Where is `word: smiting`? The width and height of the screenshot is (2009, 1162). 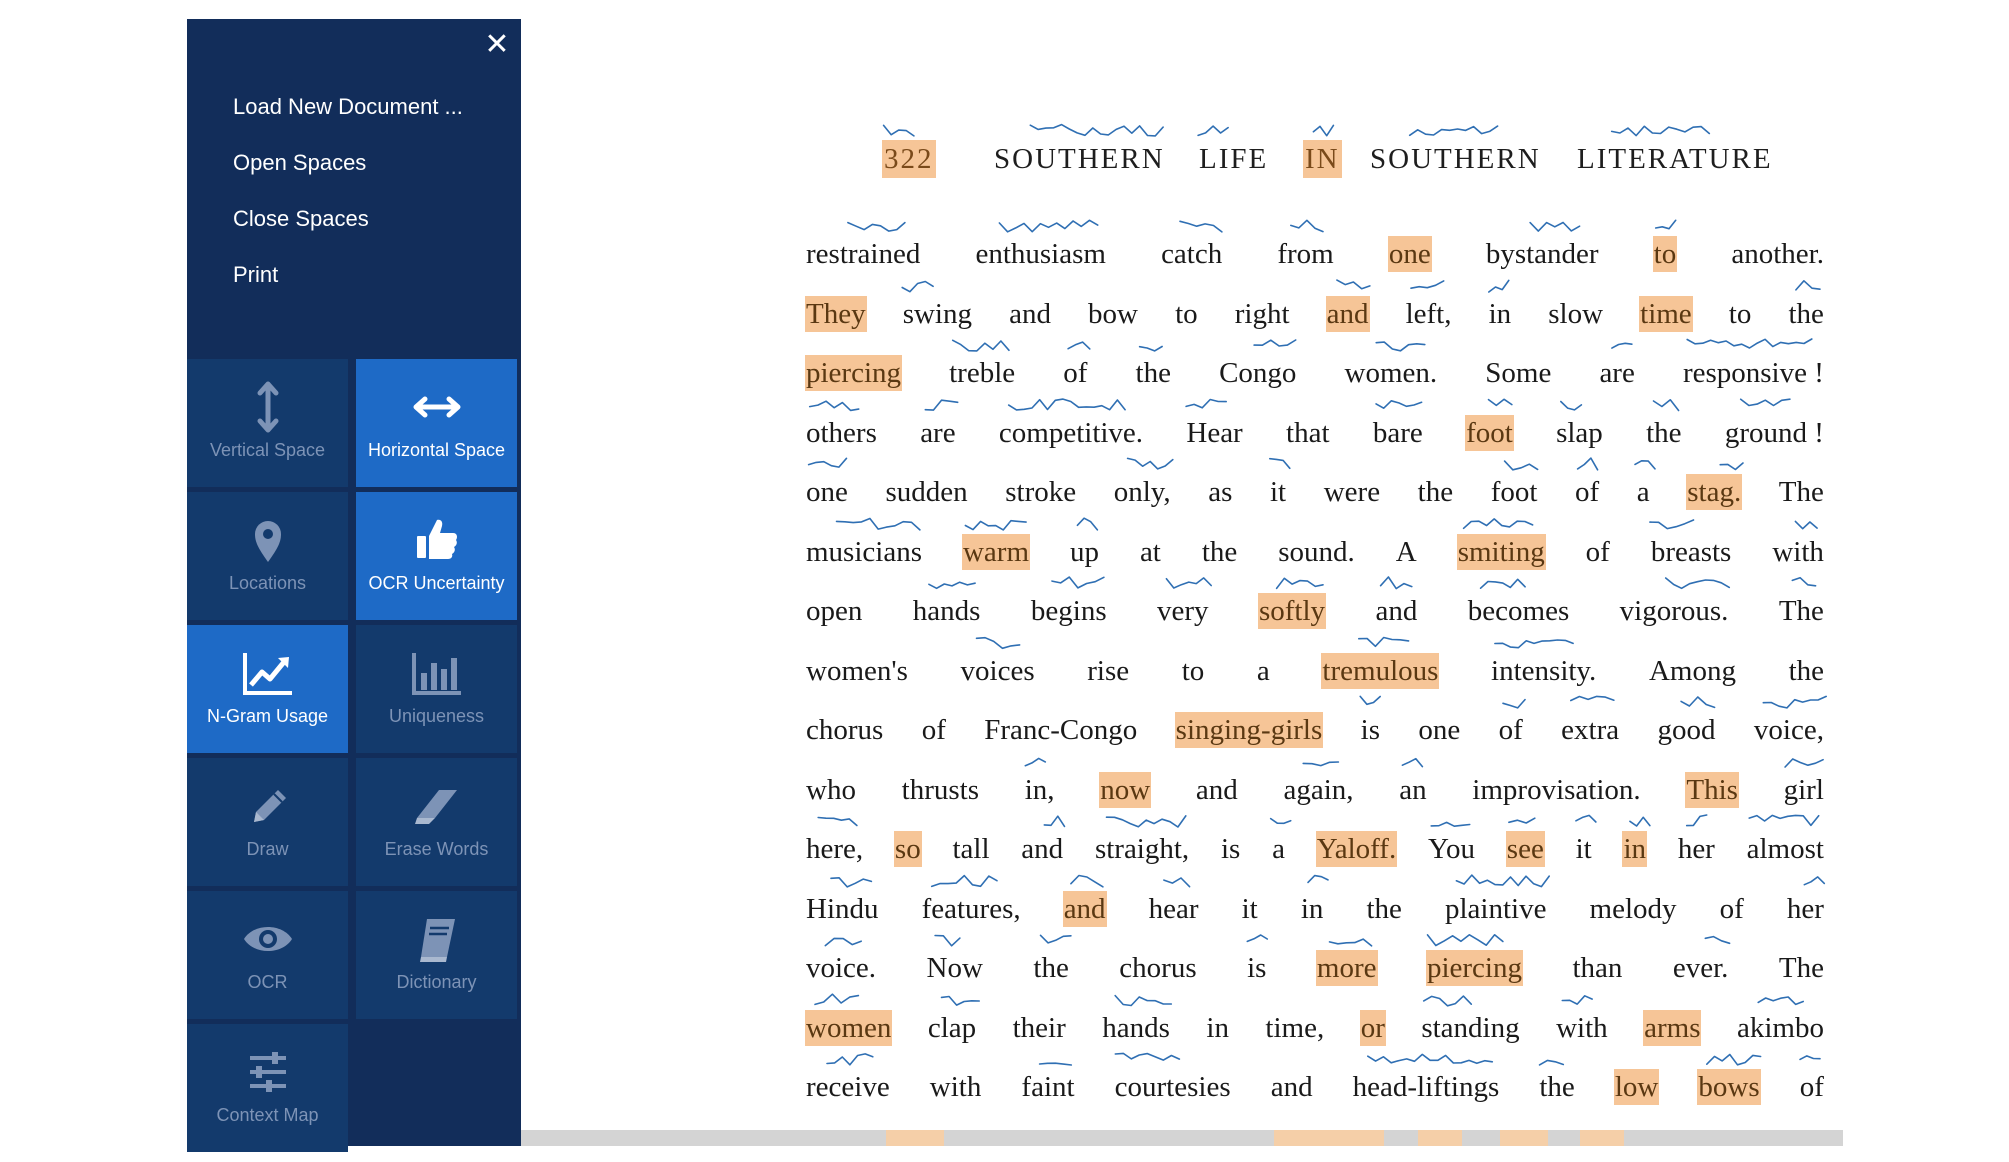
word: smiting is located at coordinates (1501, 552).